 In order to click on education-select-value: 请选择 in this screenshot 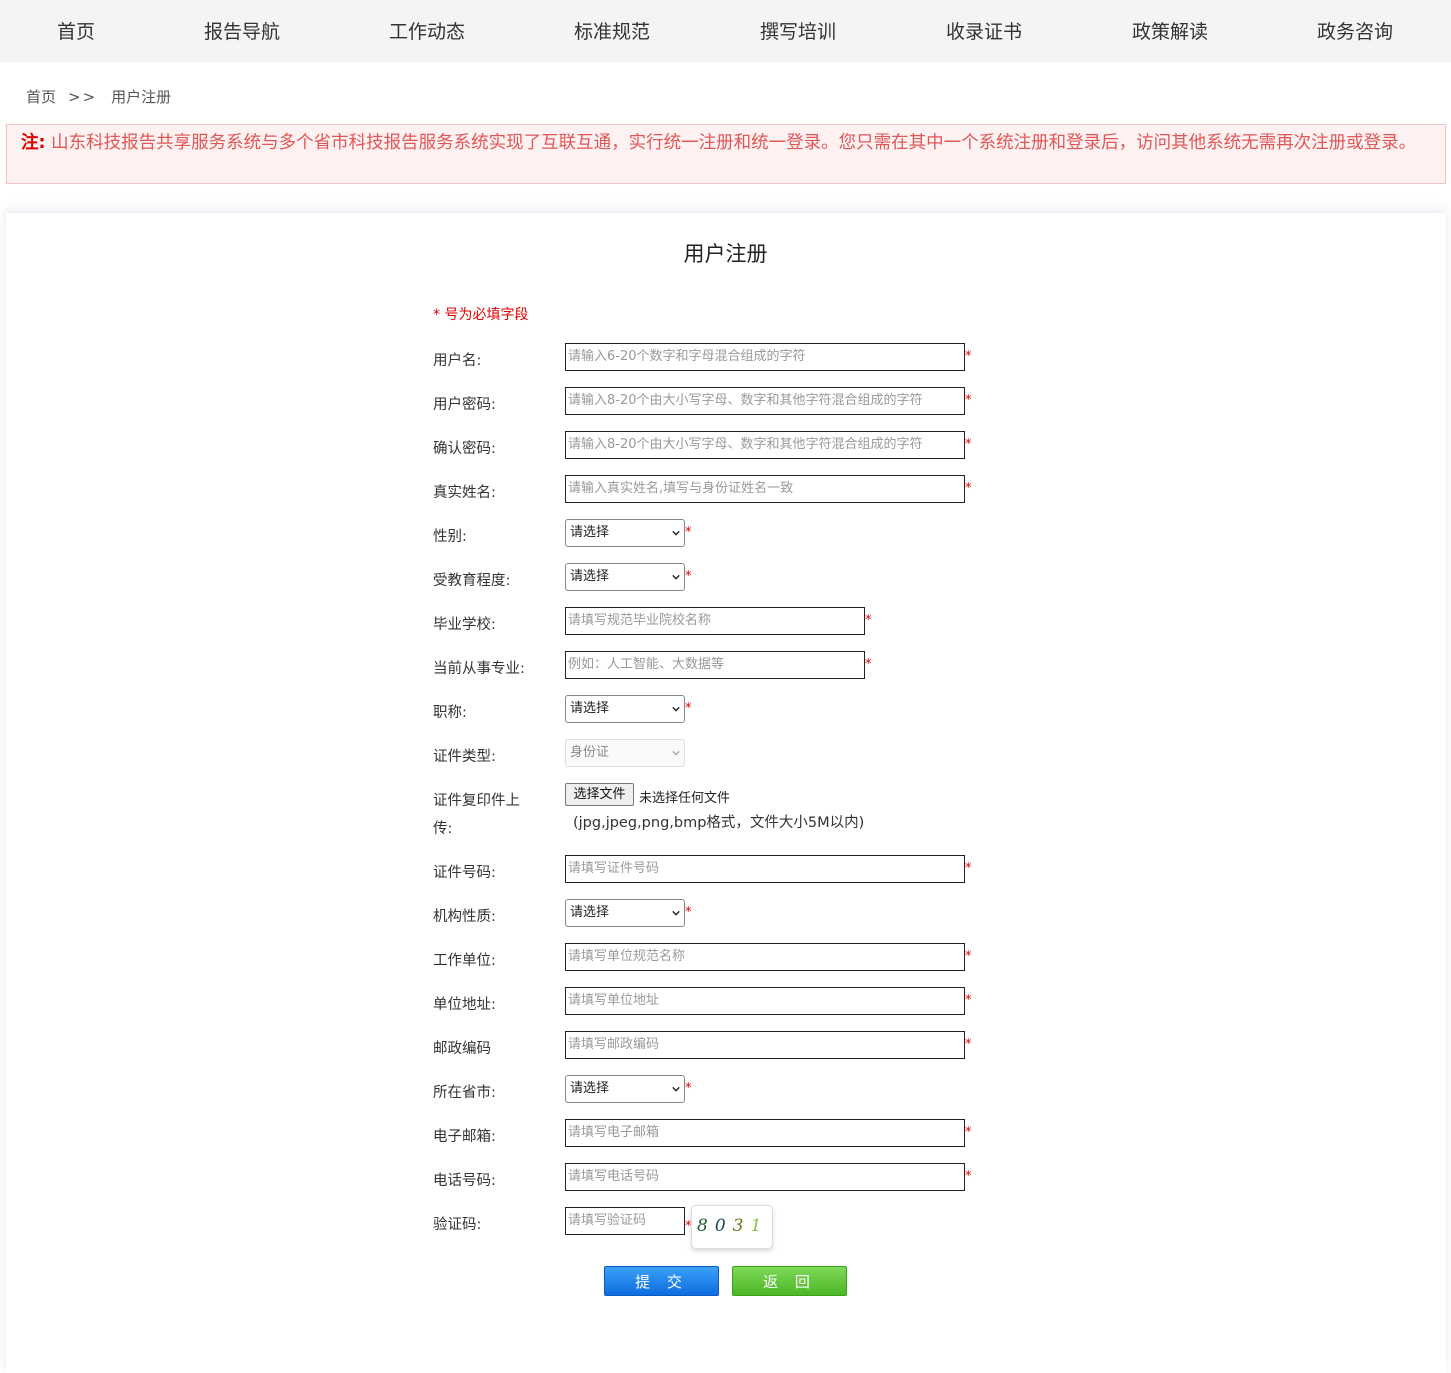, I will do `click(590, 576)`.